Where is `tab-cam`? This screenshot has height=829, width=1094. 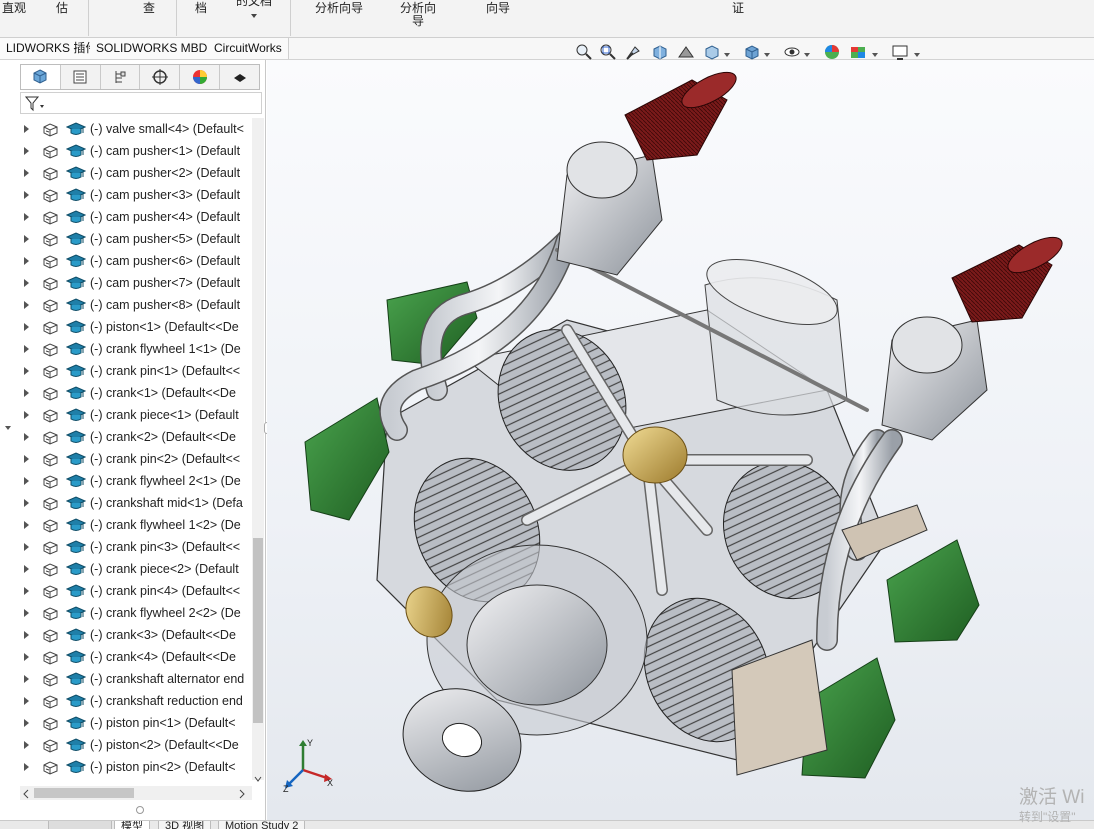 tab-cam is located at coordinates (239, 77).